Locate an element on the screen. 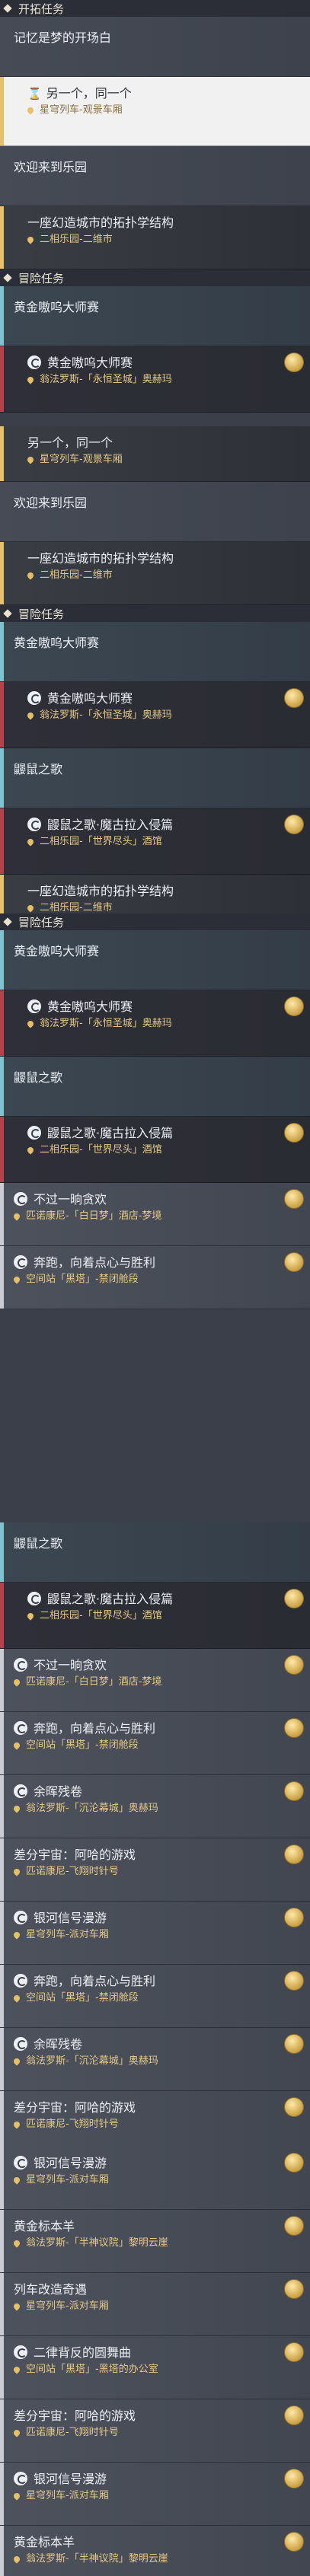  mission-item: 另一个，同一个 星穹列车-观景车厢 is located at coordinates (155, 454).